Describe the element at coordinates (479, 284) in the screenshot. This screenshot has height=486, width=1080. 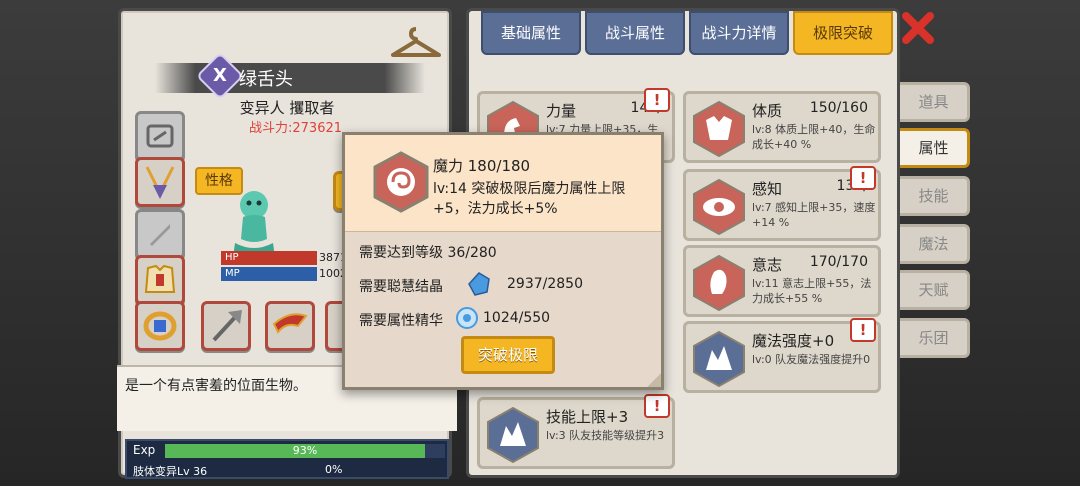
I see `wisdom-crystal-icon` at that location.